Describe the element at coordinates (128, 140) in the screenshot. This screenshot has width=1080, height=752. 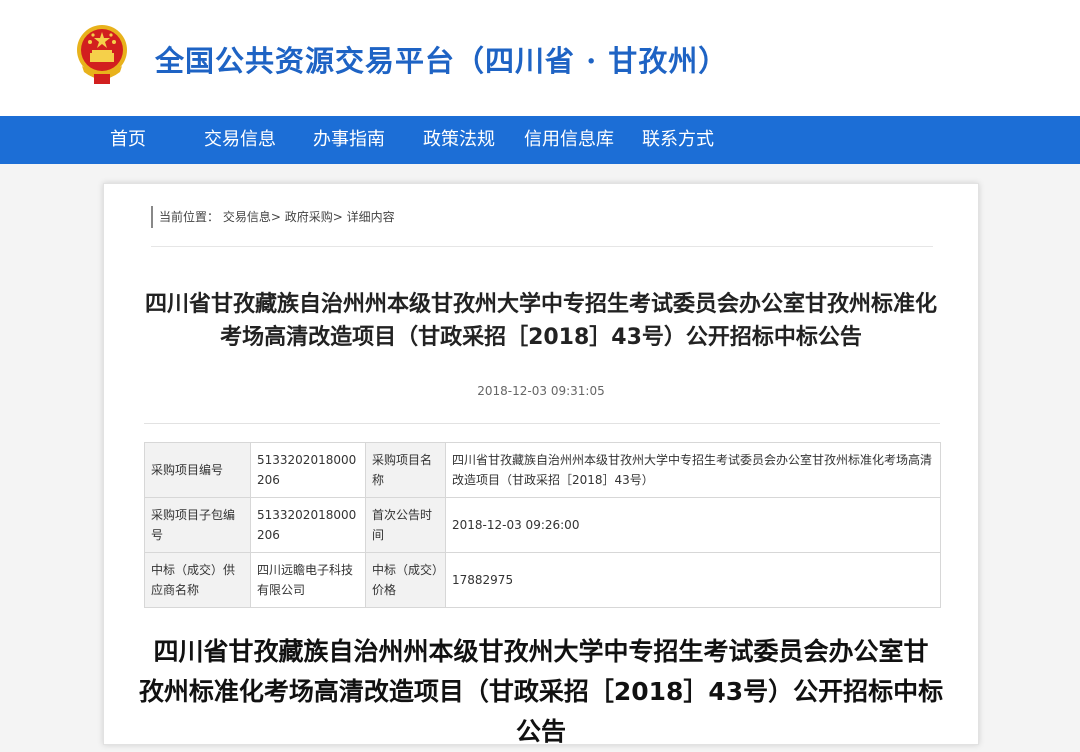
I see `nav-item-home: 首页` at that location.